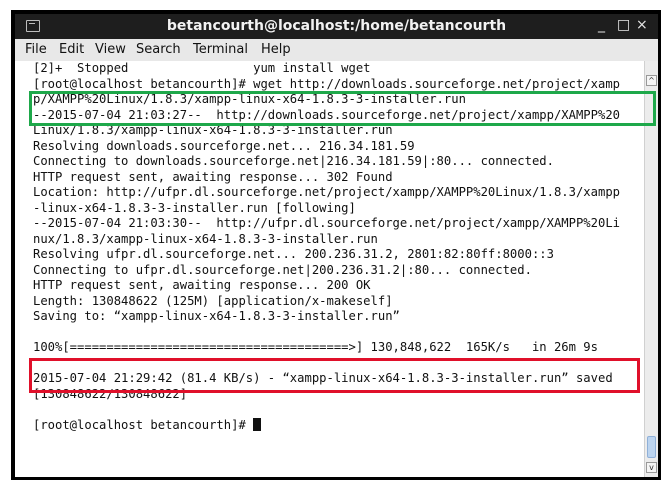  Describe the element at coordinates (651, 467) in the screenshot. I see `scroll-down-icon: v` at that location.